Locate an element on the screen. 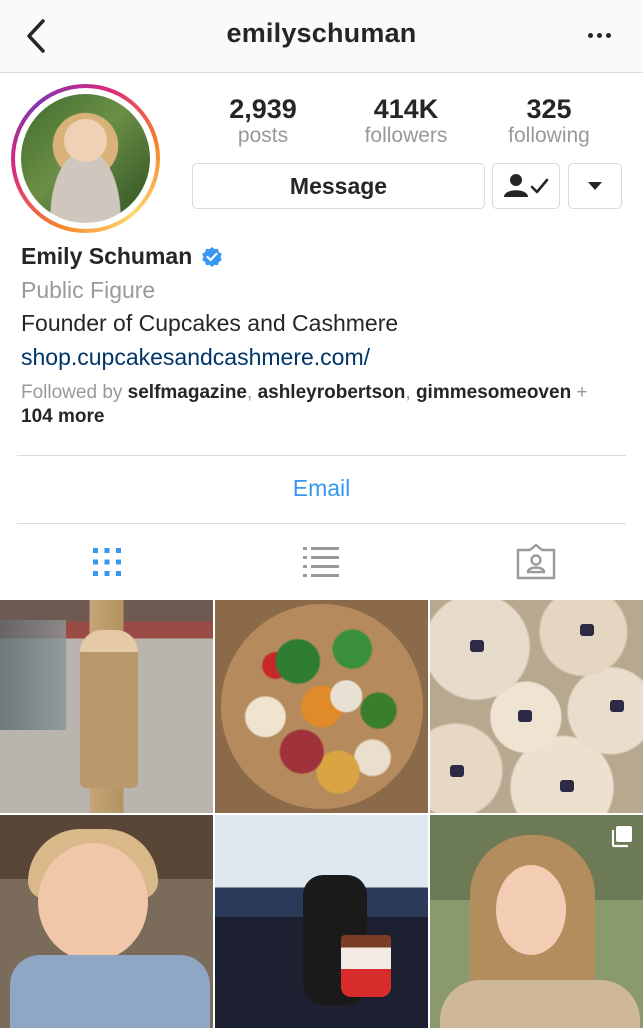 This screenshot has height=1028, width=643. tagged-icon is located at coordinates (536, 562).